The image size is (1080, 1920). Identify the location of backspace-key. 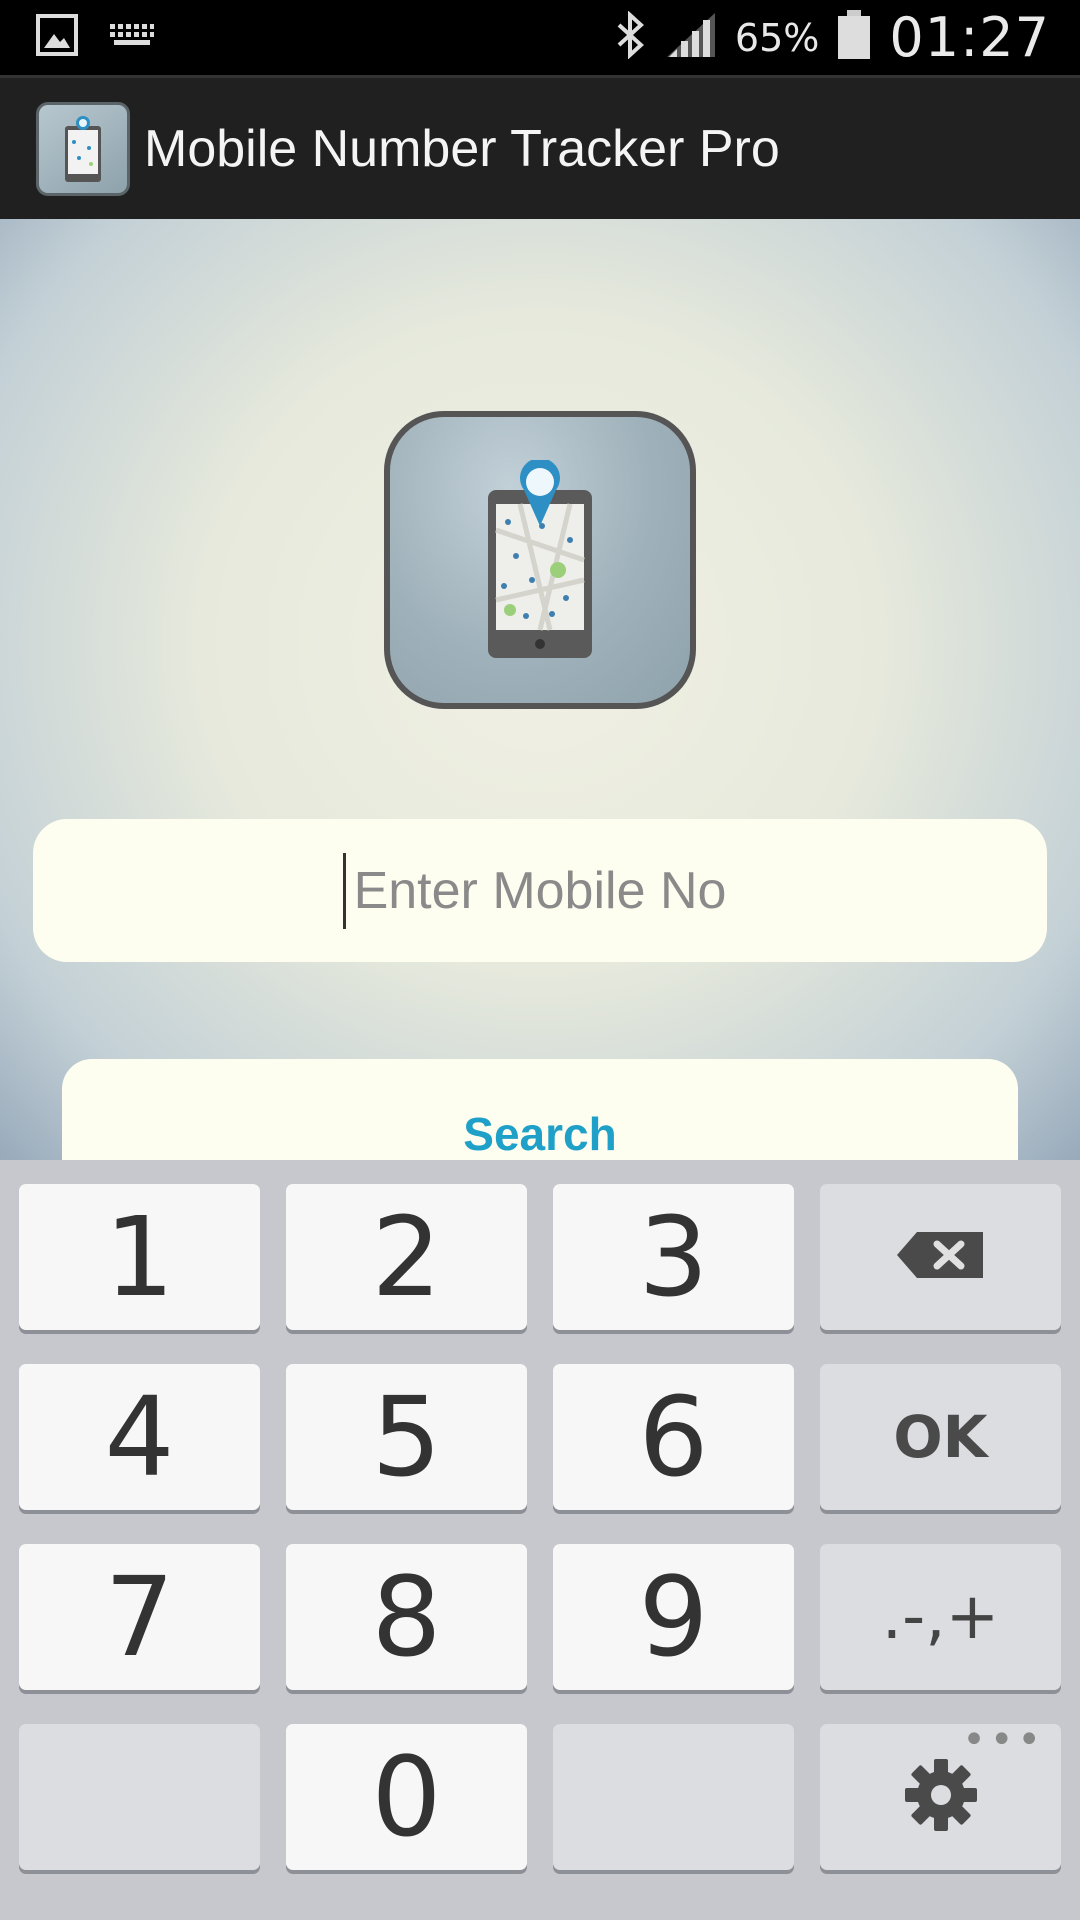
(940, 1257).